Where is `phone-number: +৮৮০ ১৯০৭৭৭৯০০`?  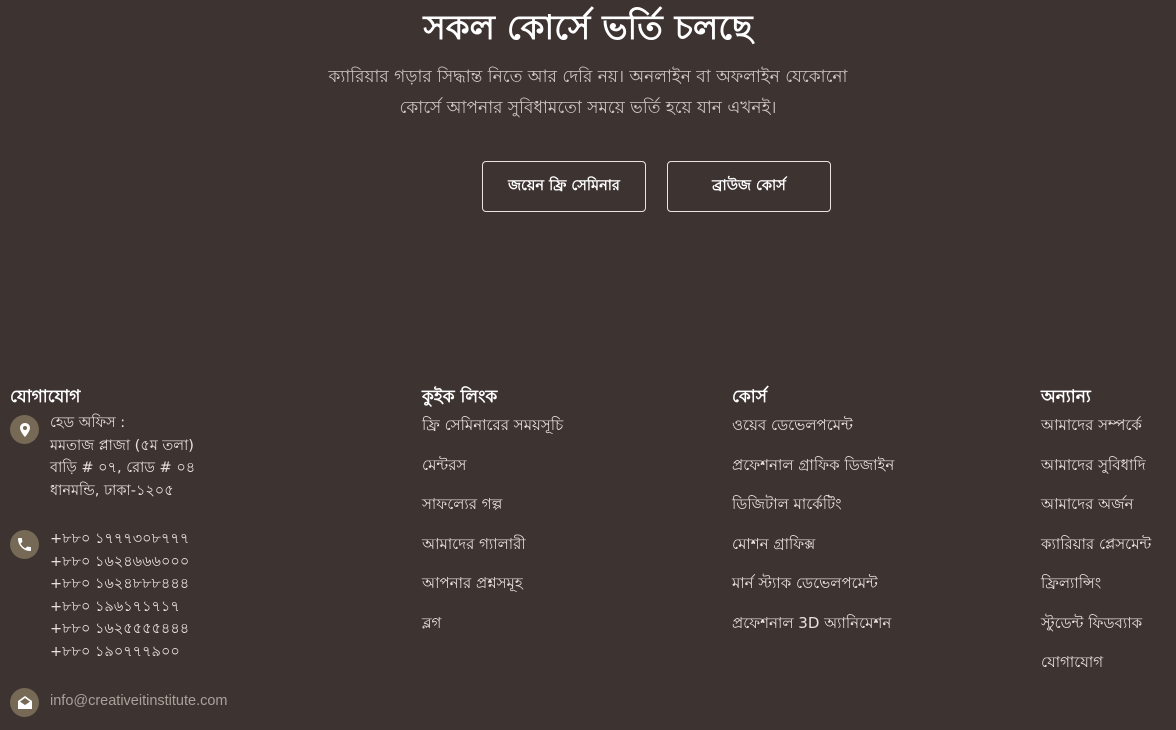
phone-number: +৮৮০ ১৯০৭৭৭৯০০ is located at coordinates (119, 652).